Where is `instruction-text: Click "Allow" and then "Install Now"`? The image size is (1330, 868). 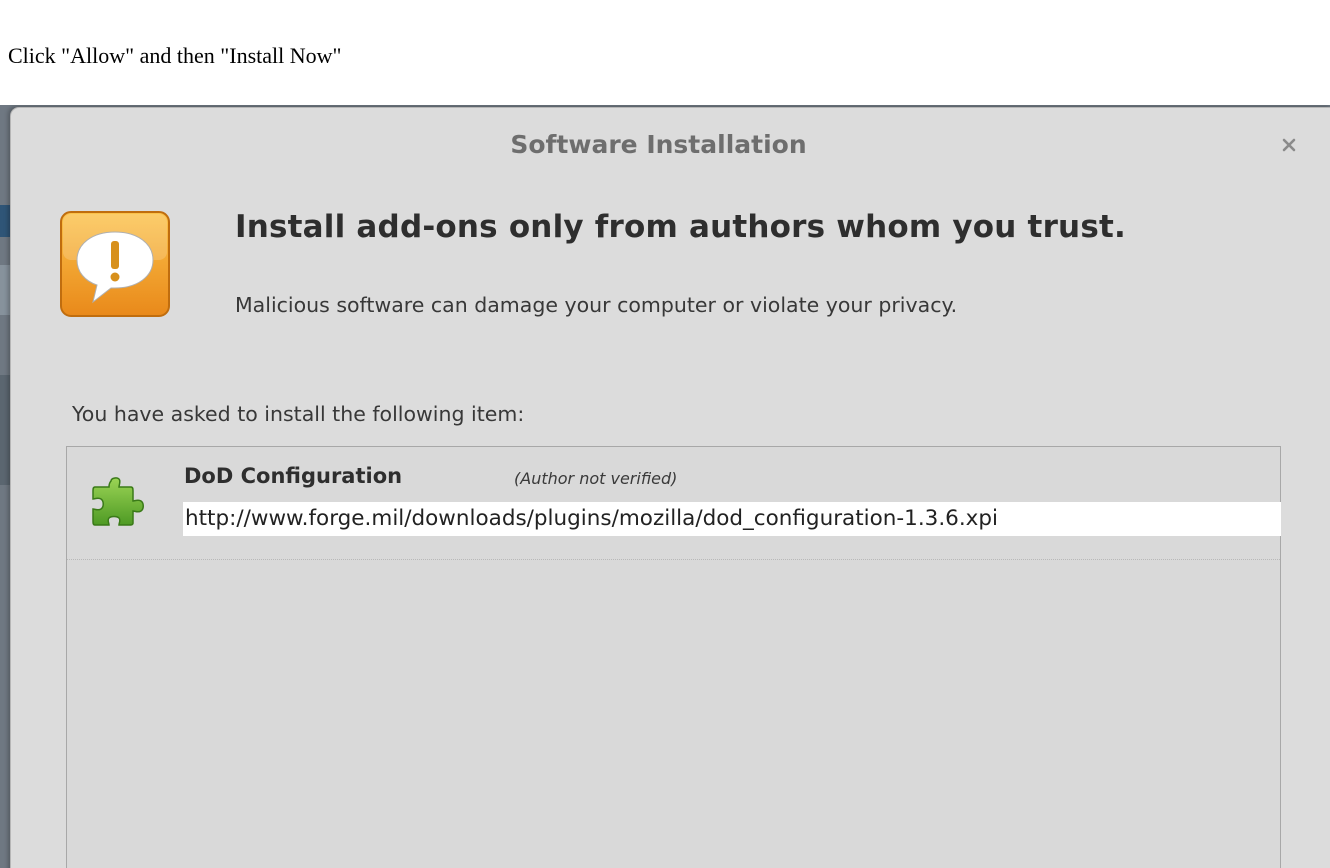 instruction-text: Click "Allow" and then "Install Now" is located at coordinates (175, 55).